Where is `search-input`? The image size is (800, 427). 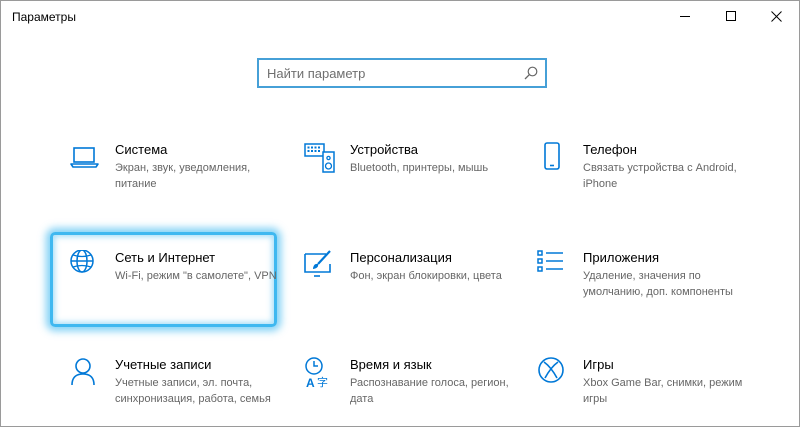
search-input is located at coordinates (384, 73).